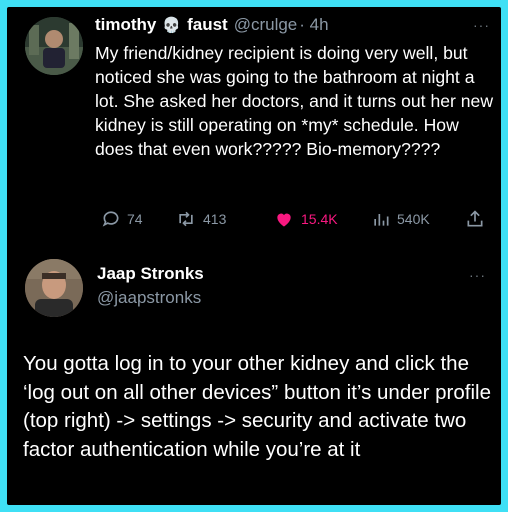 This screenshot has height=512, width=508. I want to click on view-count: 540K, so click(413, 219).